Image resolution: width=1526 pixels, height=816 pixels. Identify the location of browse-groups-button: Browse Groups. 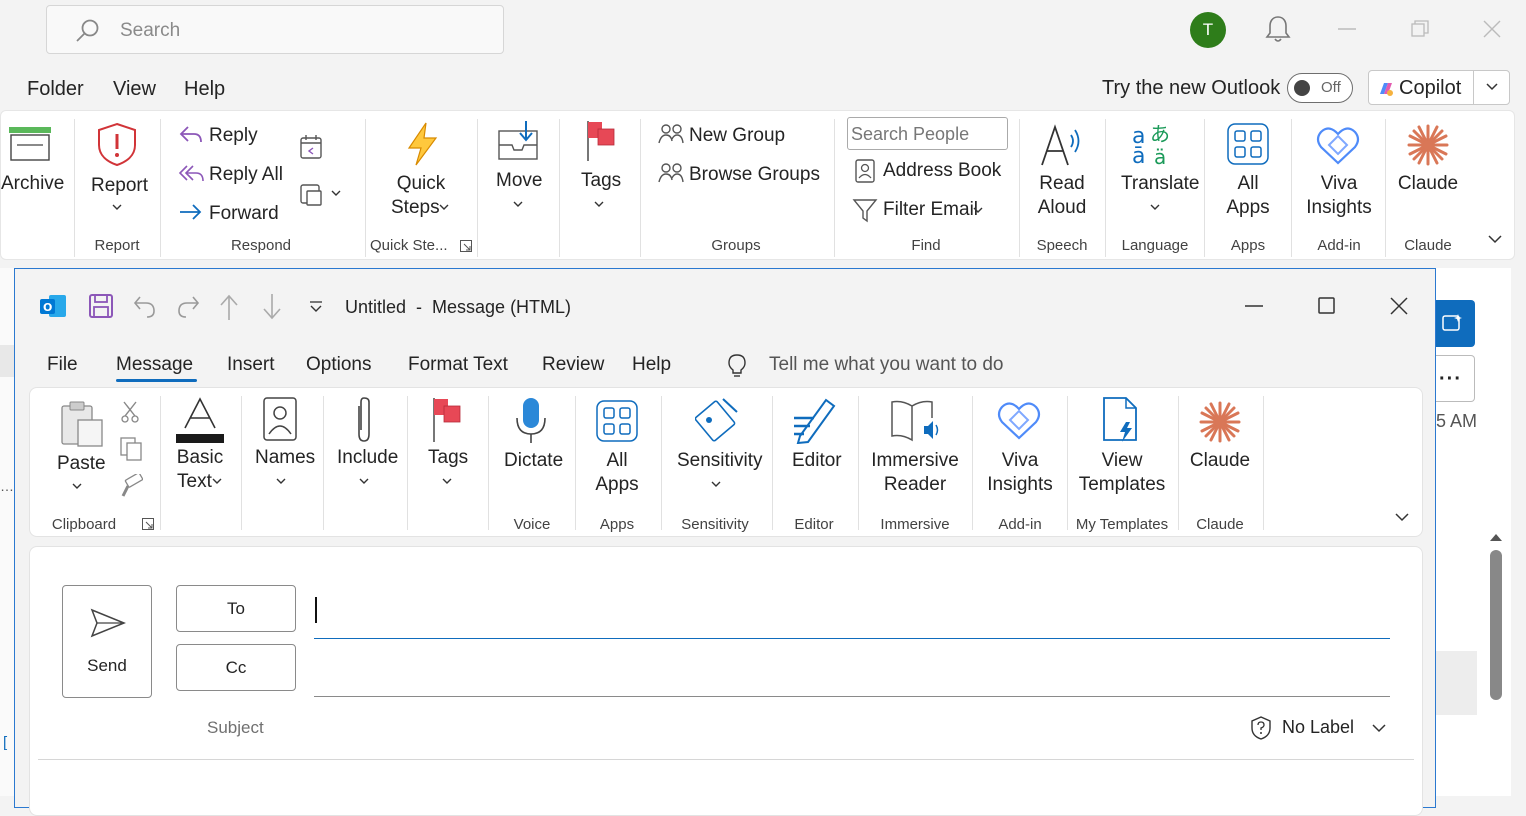
(754, 175).